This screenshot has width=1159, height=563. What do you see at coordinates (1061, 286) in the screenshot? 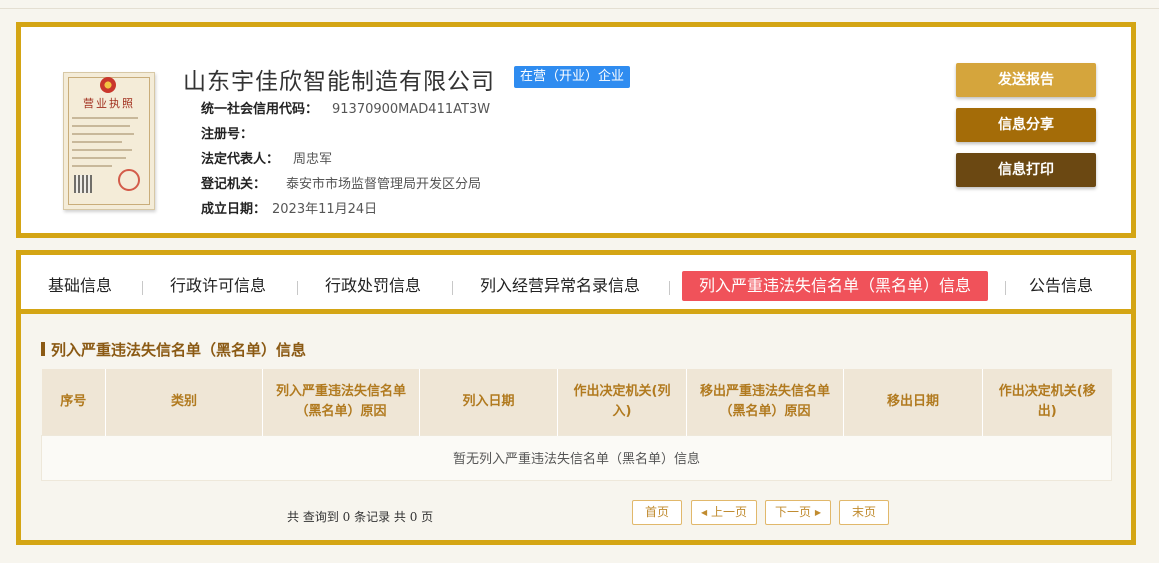
I see `tab-announcements: 公告信息` at bounding box center [1061, 286].